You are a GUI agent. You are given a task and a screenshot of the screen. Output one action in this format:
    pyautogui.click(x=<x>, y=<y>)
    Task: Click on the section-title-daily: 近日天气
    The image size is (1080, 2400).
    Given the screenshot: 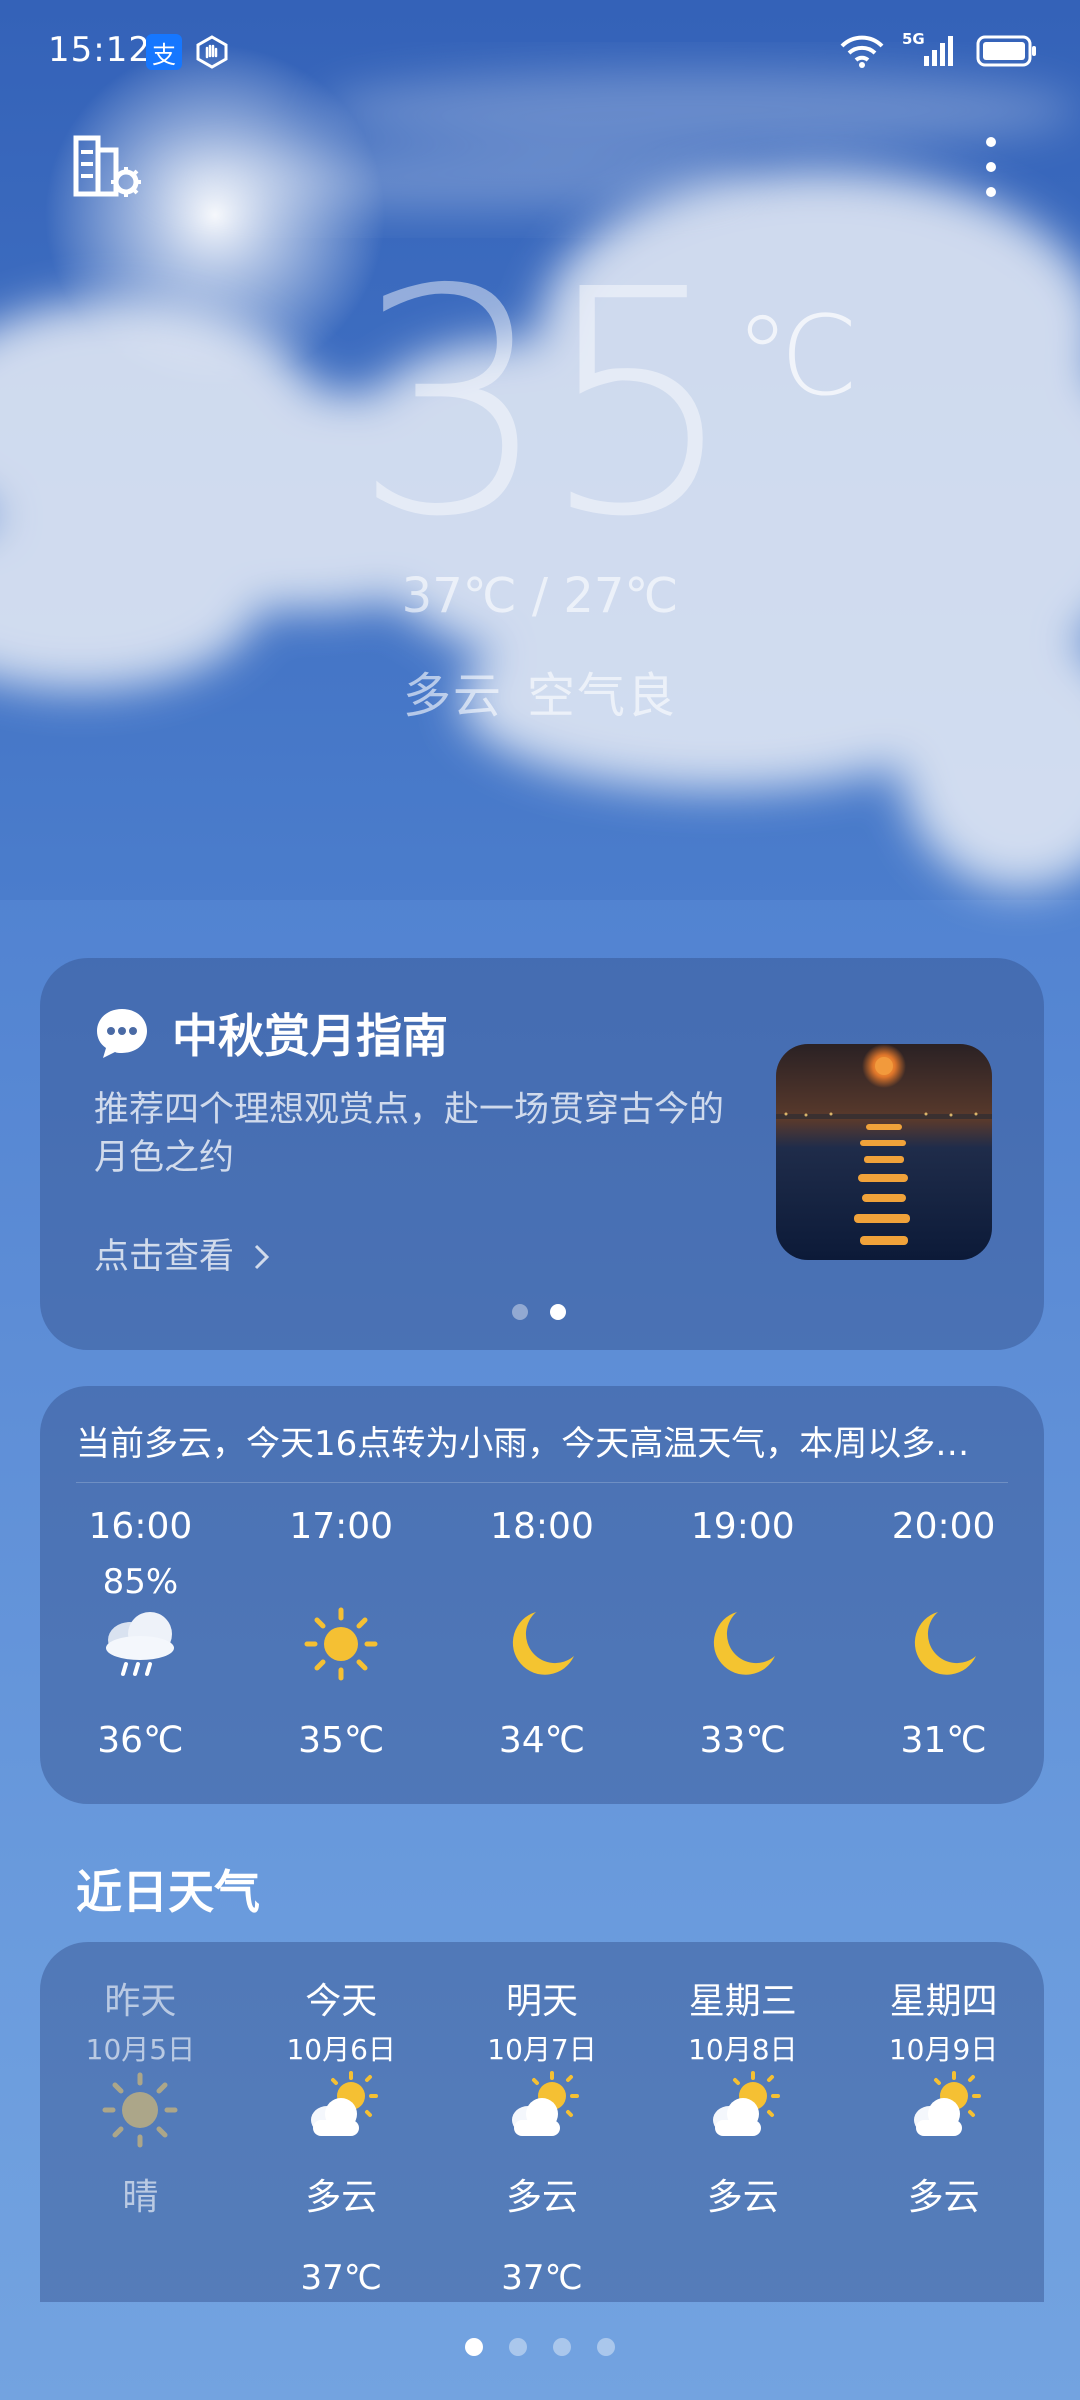 What is the action you would take?
    pyautogui.click(x=168, y=1892)
    